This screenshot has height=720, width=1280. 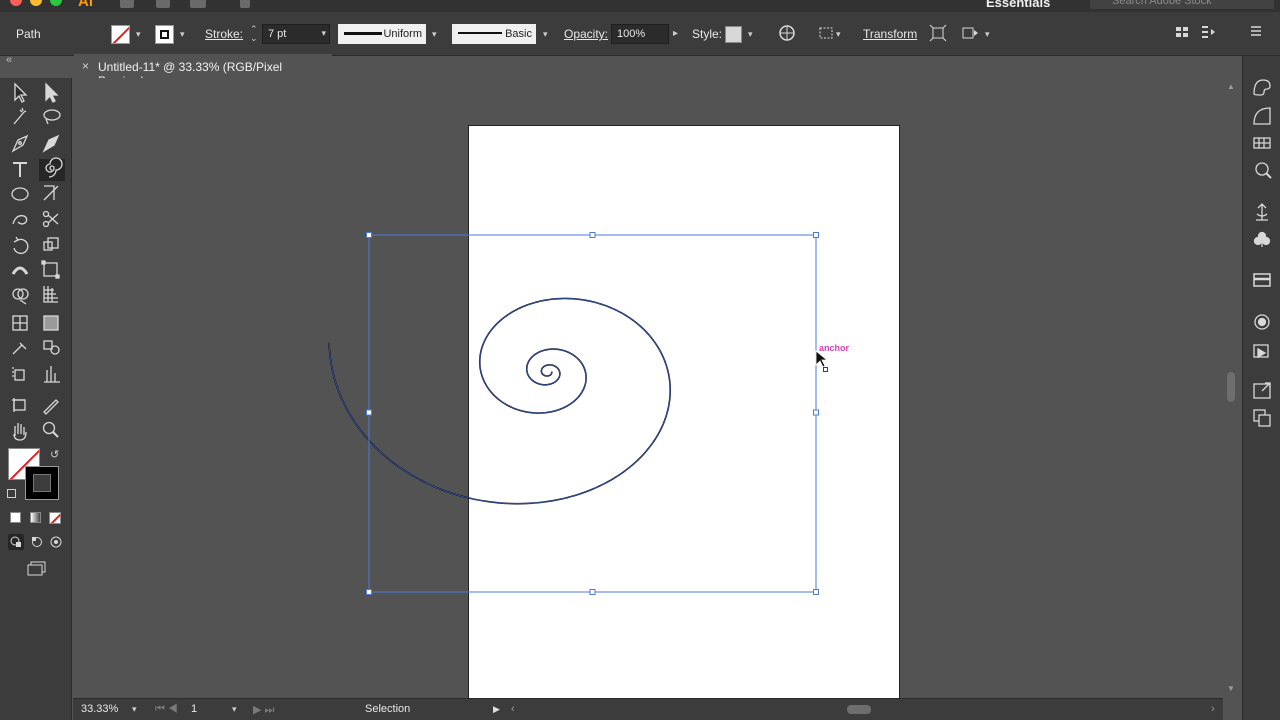 I want to click on bridge-icon, so click(x=127, y=4).